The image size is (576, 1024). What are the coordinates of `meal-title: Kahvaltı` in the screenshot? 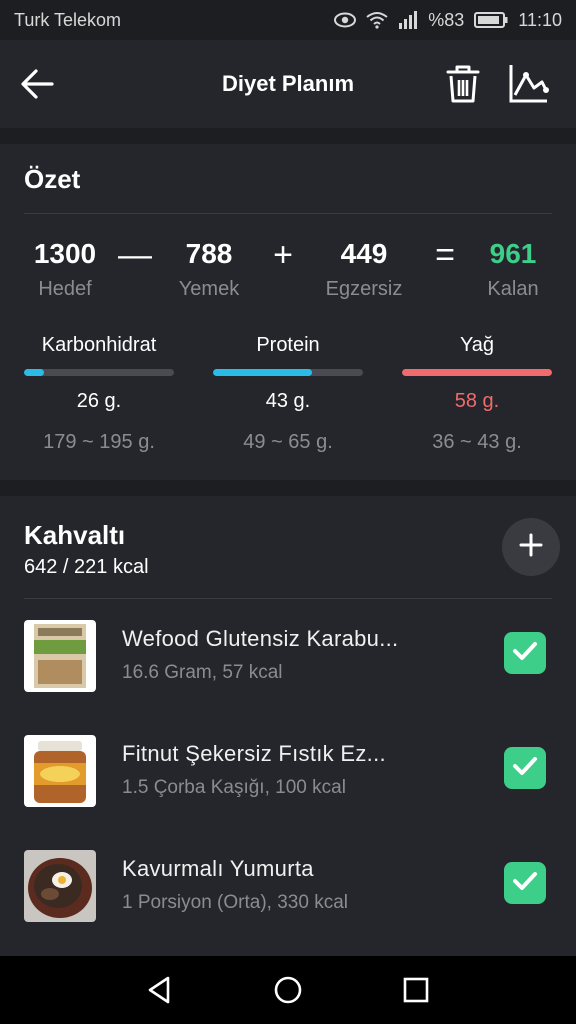 It's located at (75, 535).